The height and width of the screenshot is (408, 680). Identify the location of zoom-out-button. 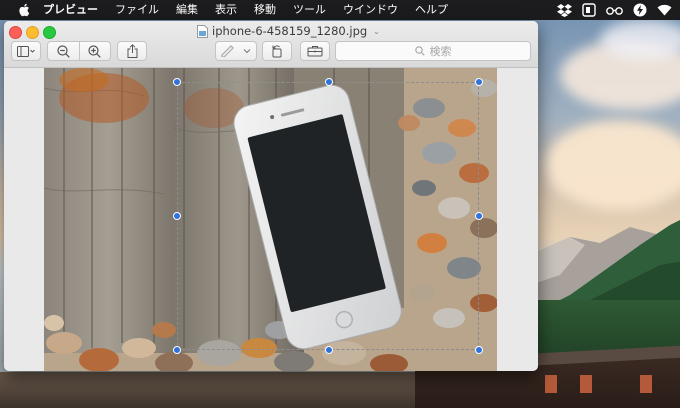
(63, 51).